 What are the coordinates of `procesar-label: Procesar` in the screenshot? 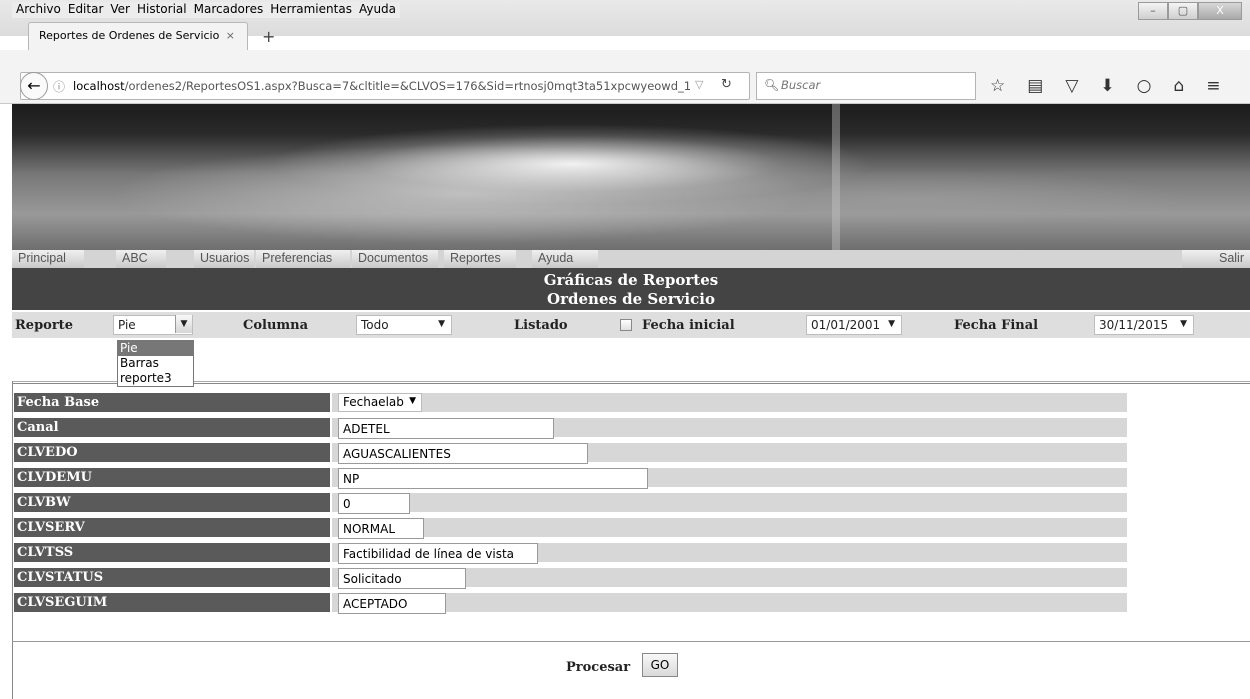 It's located at (598, 667).